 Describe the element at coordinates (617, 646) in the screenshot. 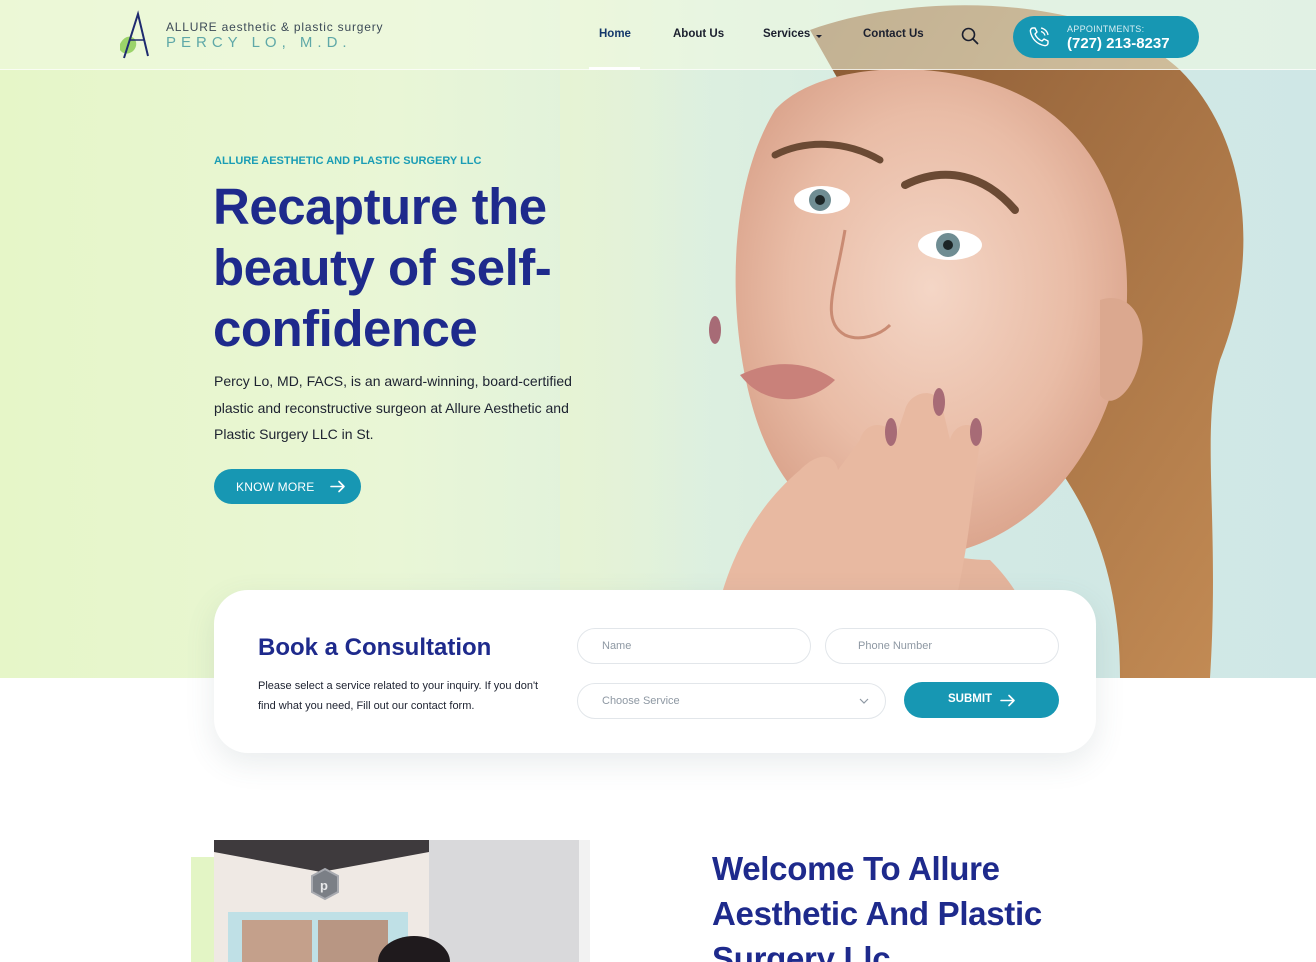

I see `name-placeholder: Name` at that location.